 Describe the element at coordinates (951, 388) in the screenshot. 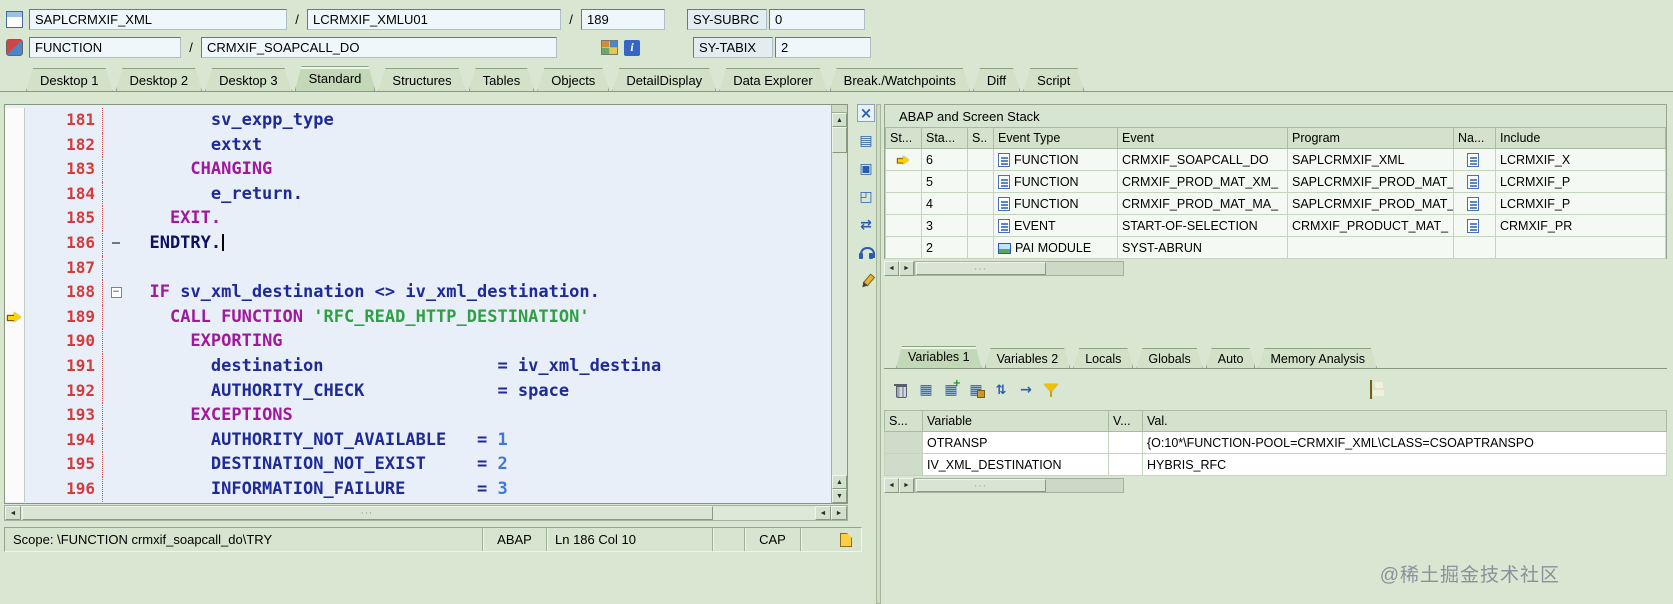

I see `table-add-icon` at that location.